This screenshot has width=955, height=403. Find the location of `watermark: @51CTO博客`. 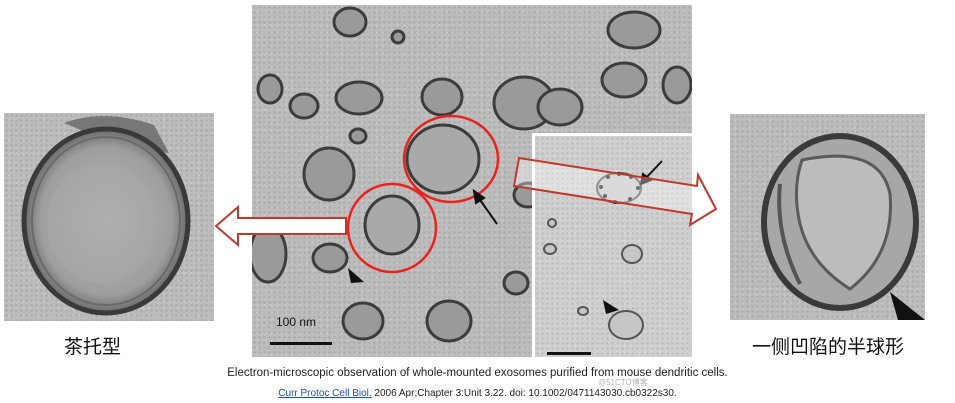

watermark: @51CTO博客 is located at coordinates (623, 382).